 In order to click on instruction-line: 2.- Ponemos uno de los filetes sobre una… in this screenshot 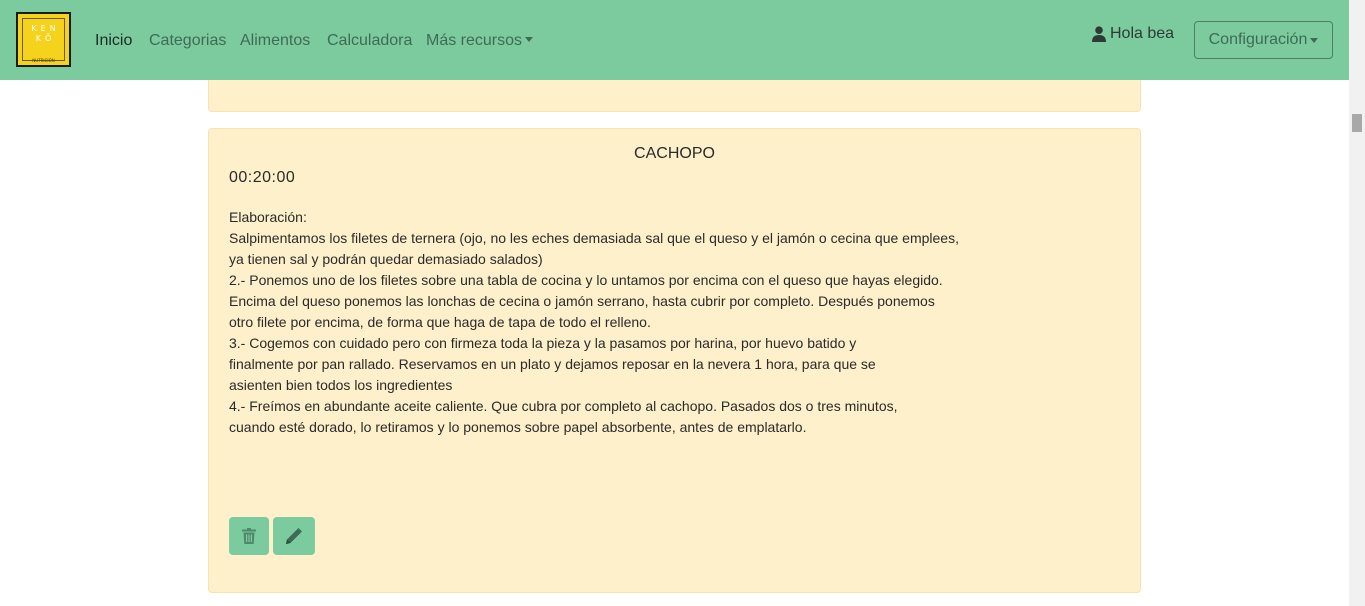, I will do `click(586, 280)`.